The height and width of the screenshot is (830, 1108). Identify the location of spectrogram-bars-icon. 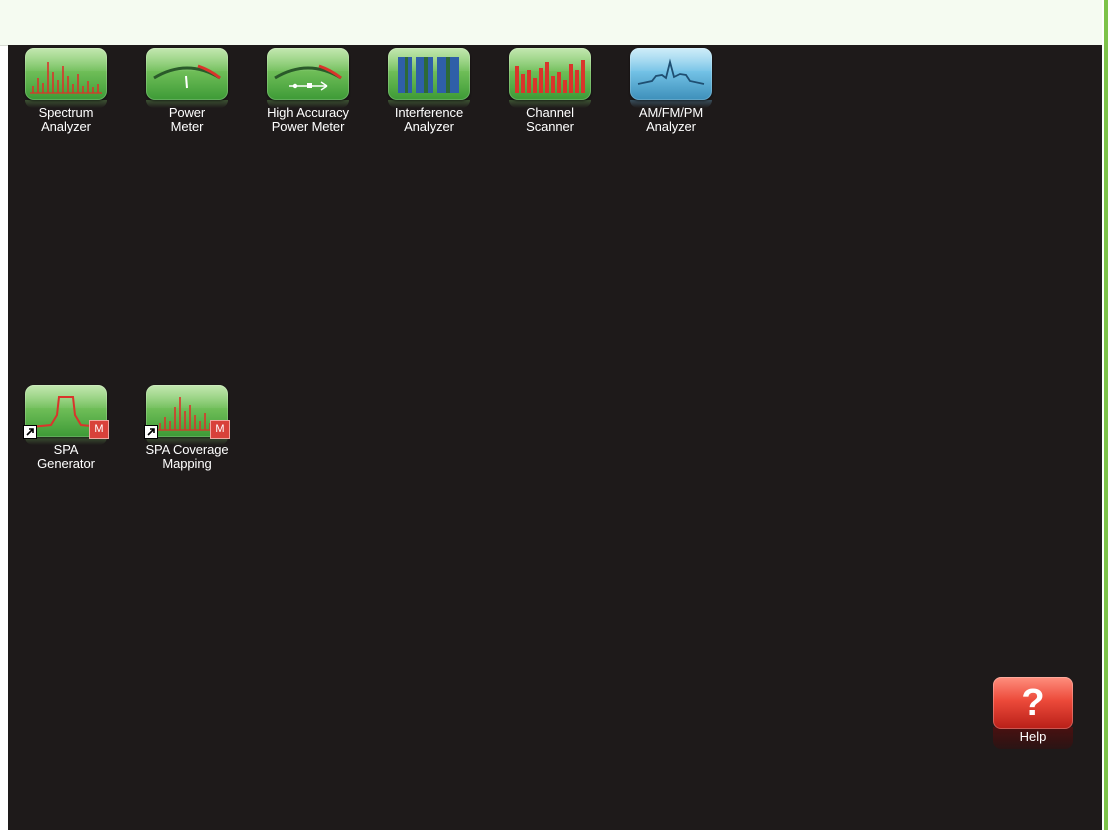
(429, 74).